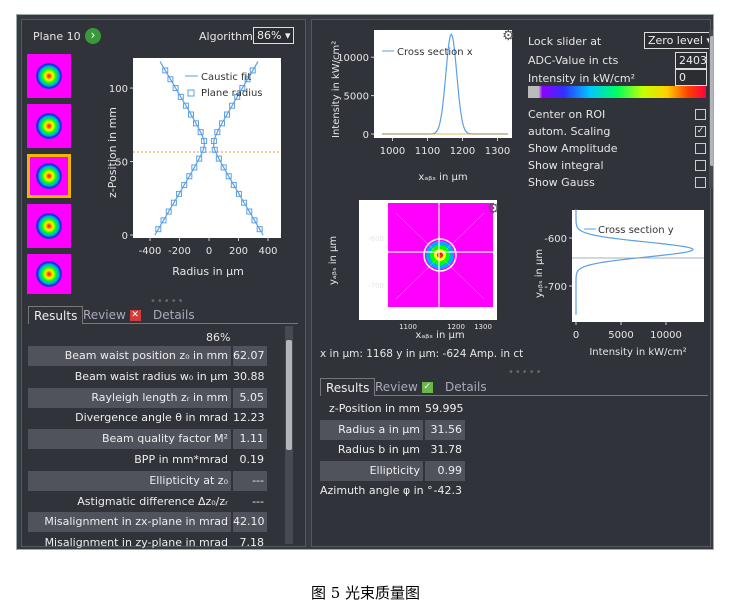 This screenshot has height=615, width=731. What do you see at coordinates (151, 376) in the screenshot?
I see `row-label: Beam waist radius w₀ in µm` at bounding box center [151, 376].